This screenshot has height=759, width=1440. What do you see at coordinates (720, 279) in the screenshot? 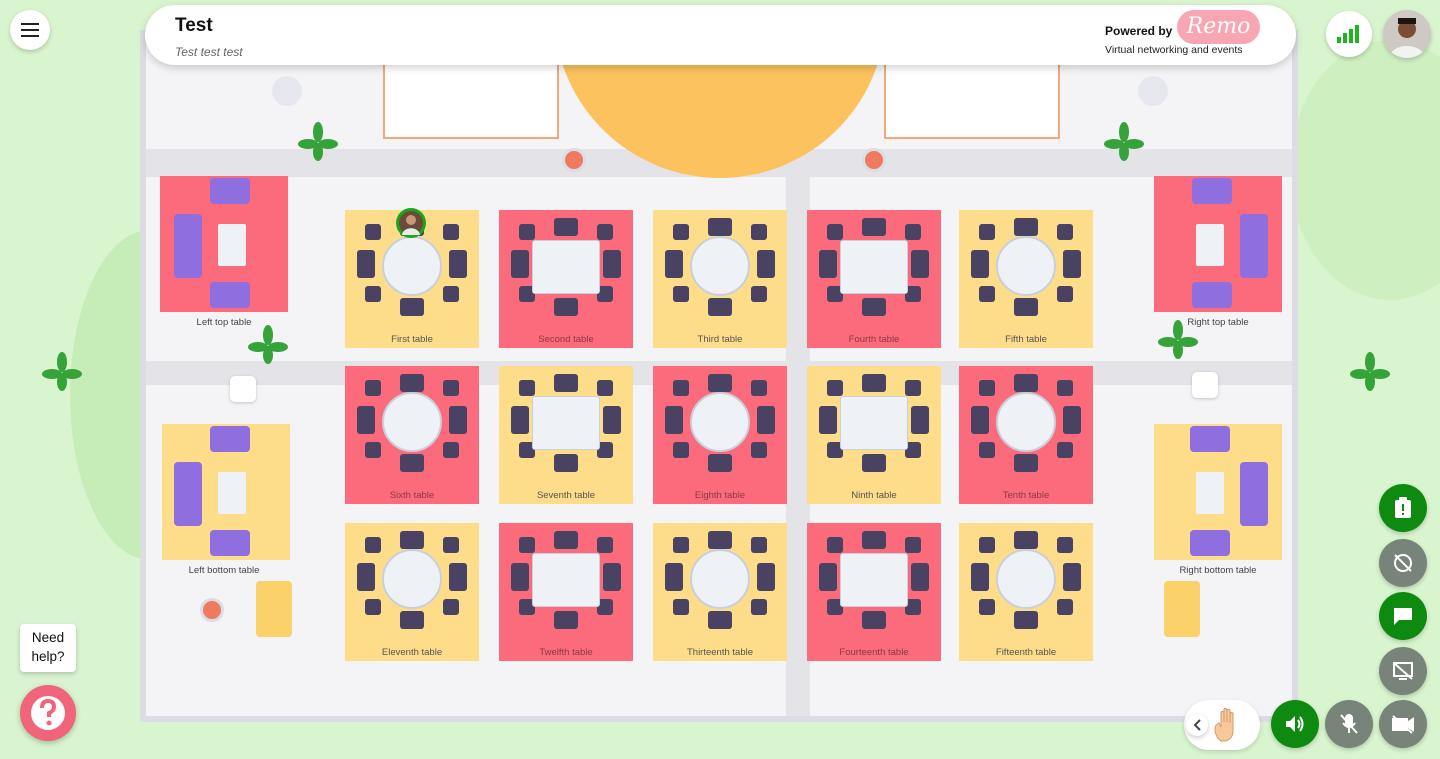
I see `meeting-table: Third table` at bounding box center [720, 279].